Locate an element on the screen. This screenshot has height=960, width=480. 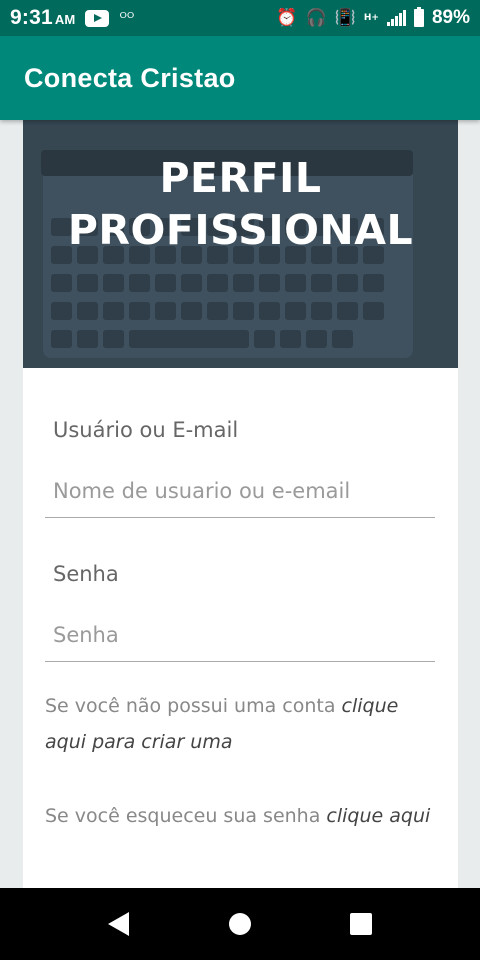
password-input is located at coordinates (240, 635).